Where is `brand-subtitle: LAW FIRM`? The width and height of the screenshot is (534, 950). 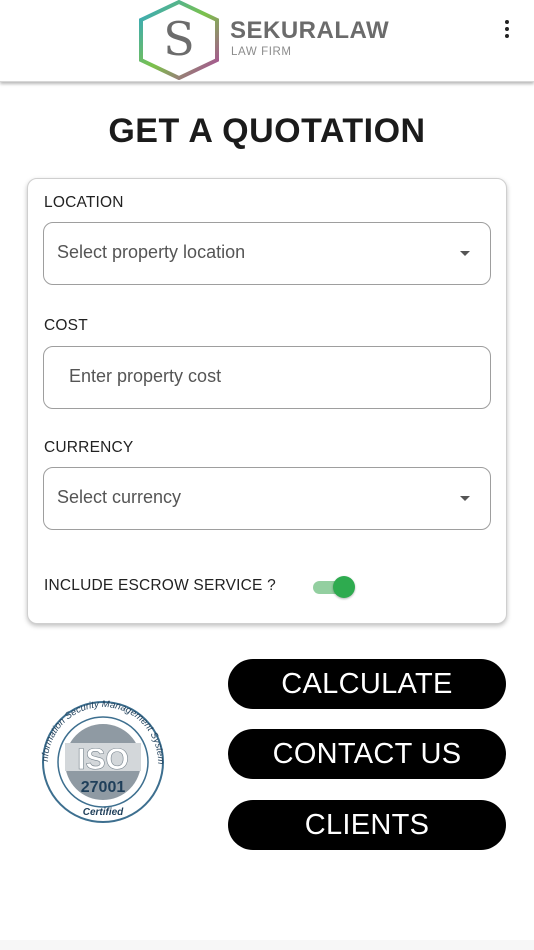 brand-subtitle: LAW FIRM is located at coordinates (261, 52).